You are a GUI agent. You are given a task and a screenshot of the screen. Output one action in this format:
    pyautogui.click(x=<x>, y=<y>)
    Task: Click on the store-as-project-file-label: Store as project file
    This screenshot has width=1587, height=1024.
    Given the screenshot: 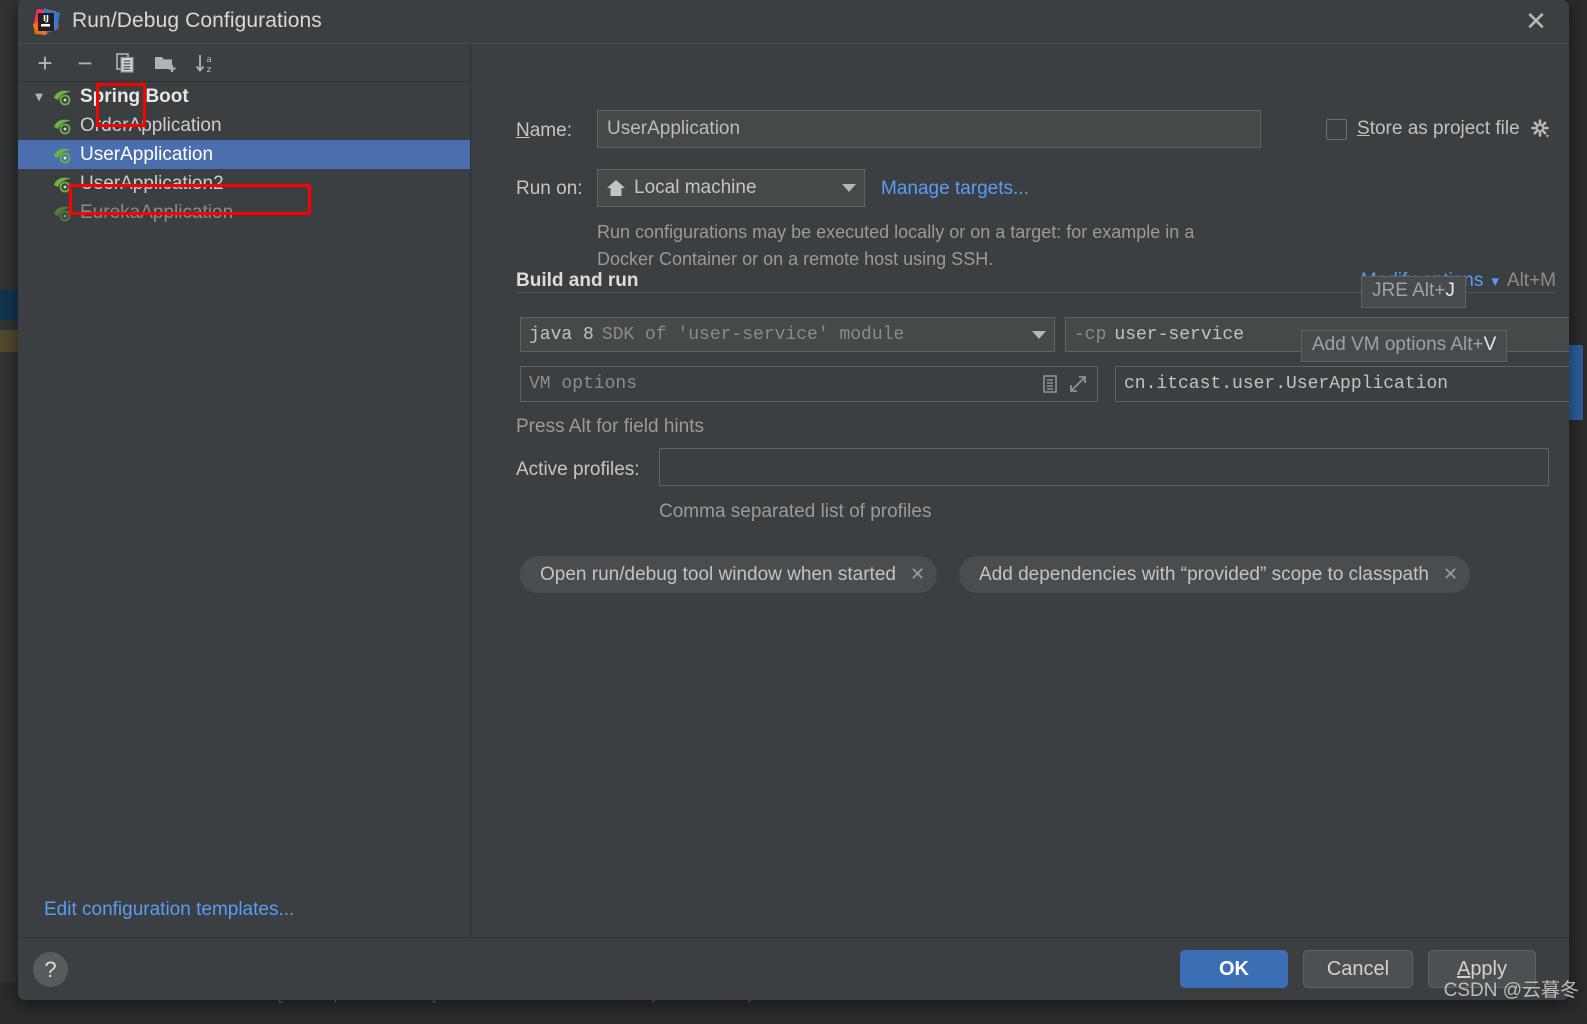 What is the action you would take?
    pyautogui.click(x=1438, y=128)
    